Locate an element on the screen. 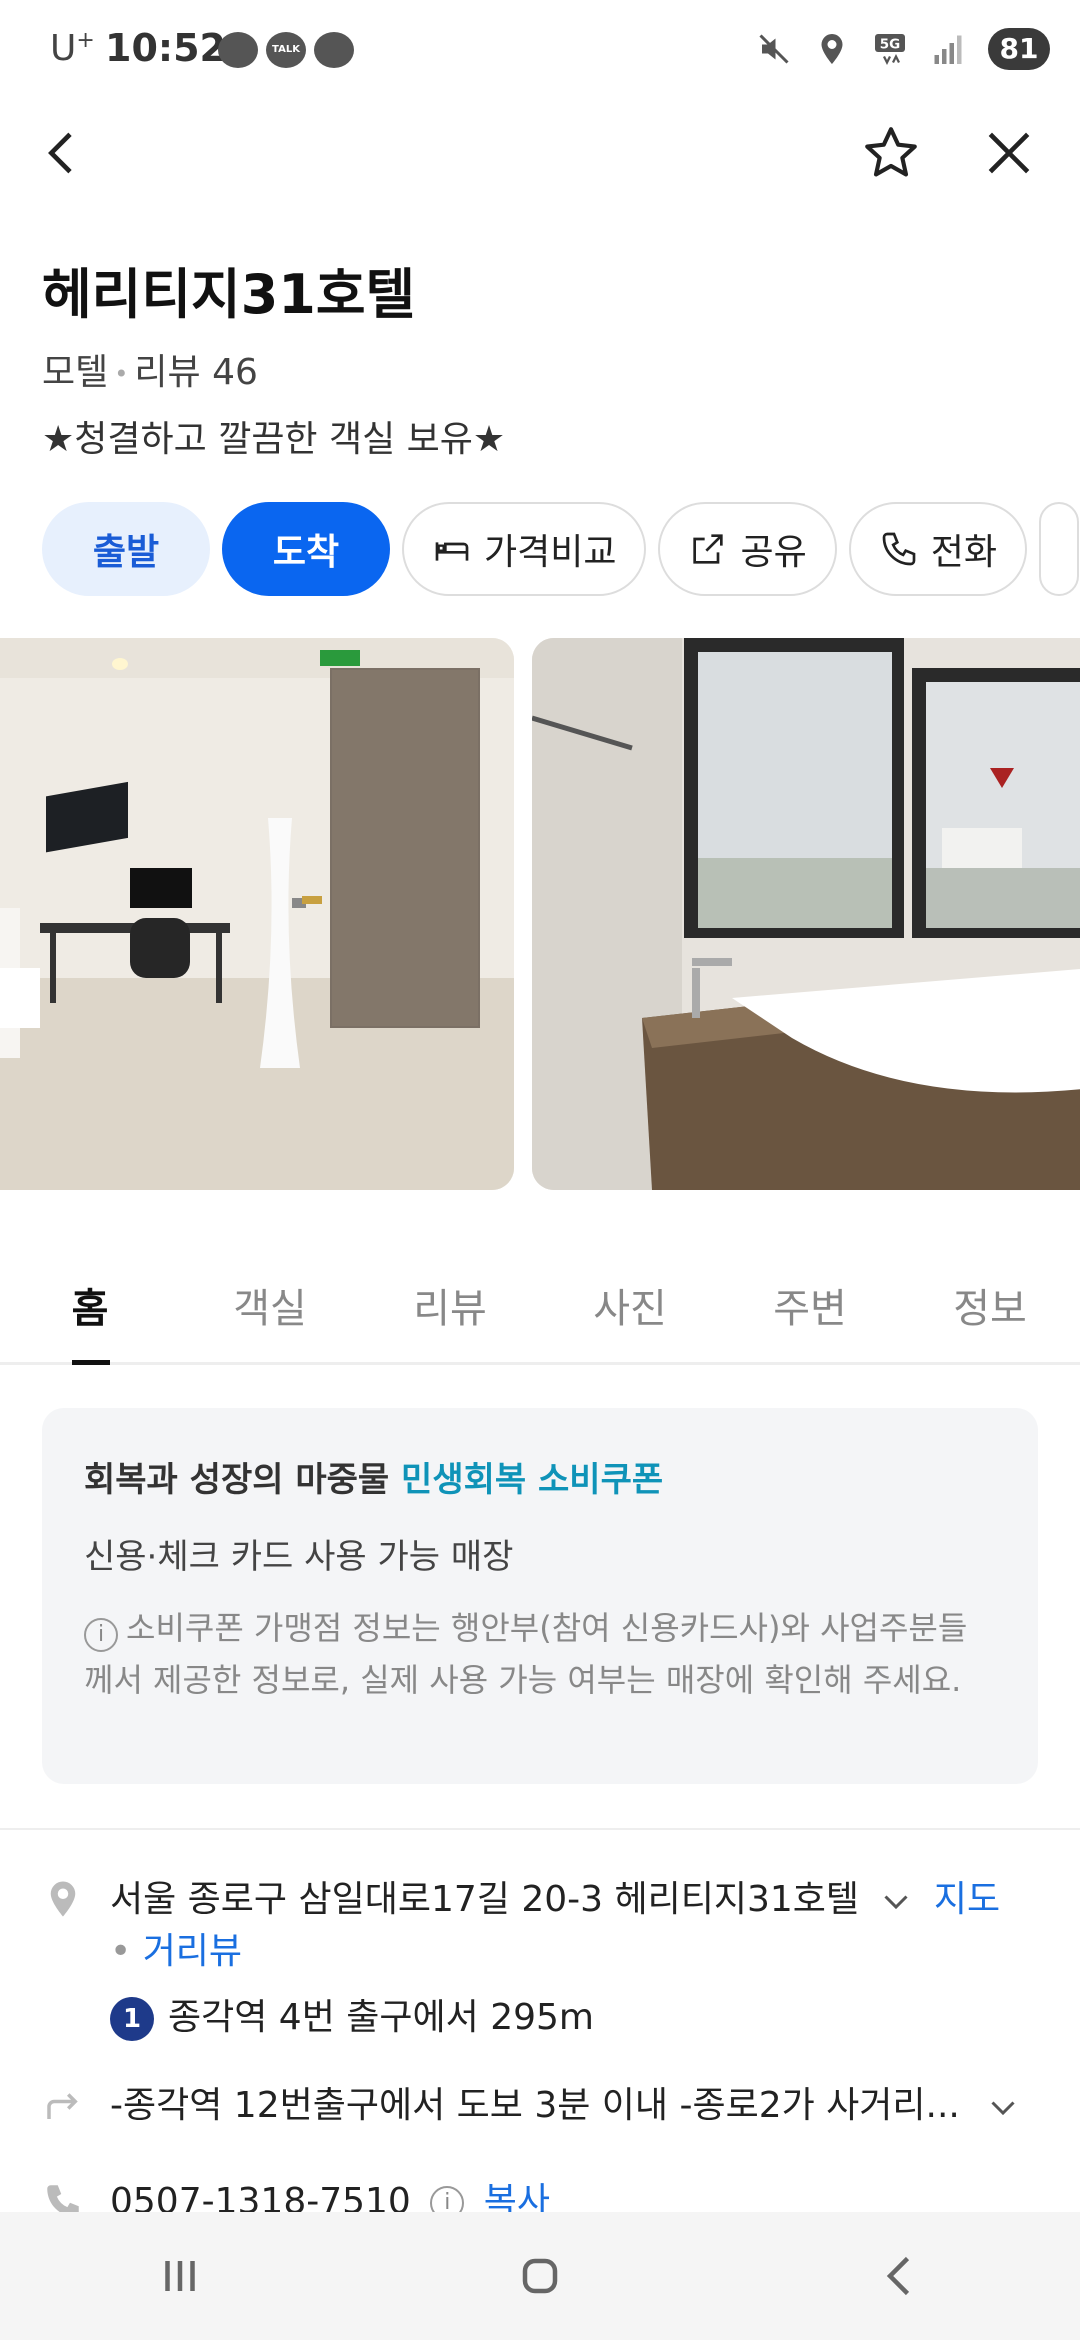 Image resolution: width=1080 pixels, height=2340 pixels. coupon-highlight: 민생회복 소비쿠폰 is located at coordinates (532, 1480).